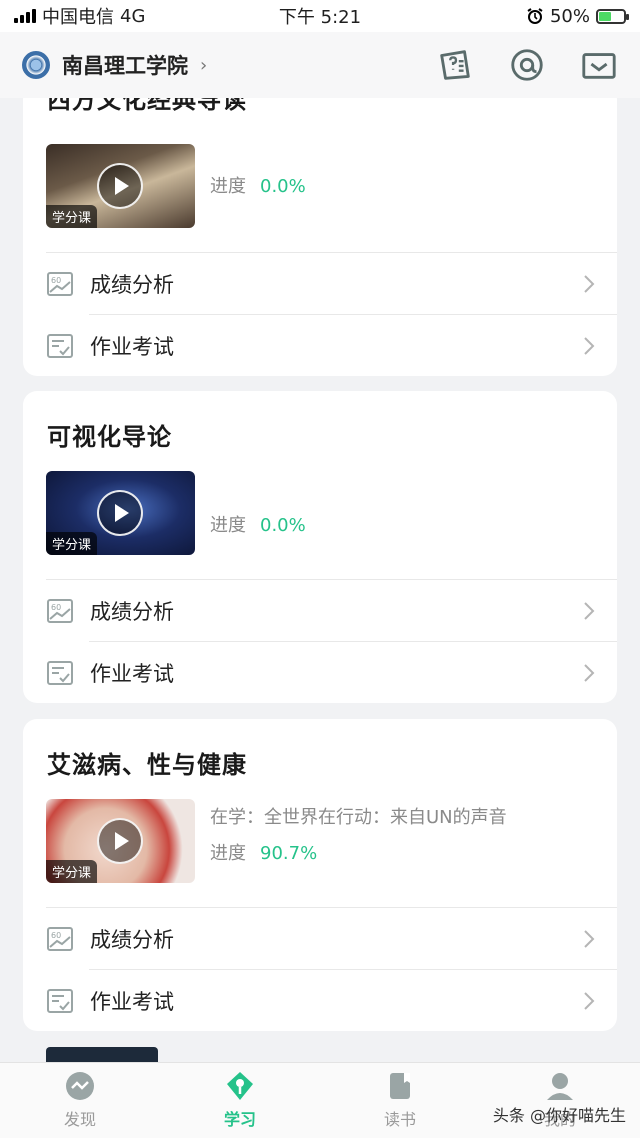 The width and height of the screenshot is (640, 1138). I want to click on chevron-right-icon: ›, so click(203, 65).